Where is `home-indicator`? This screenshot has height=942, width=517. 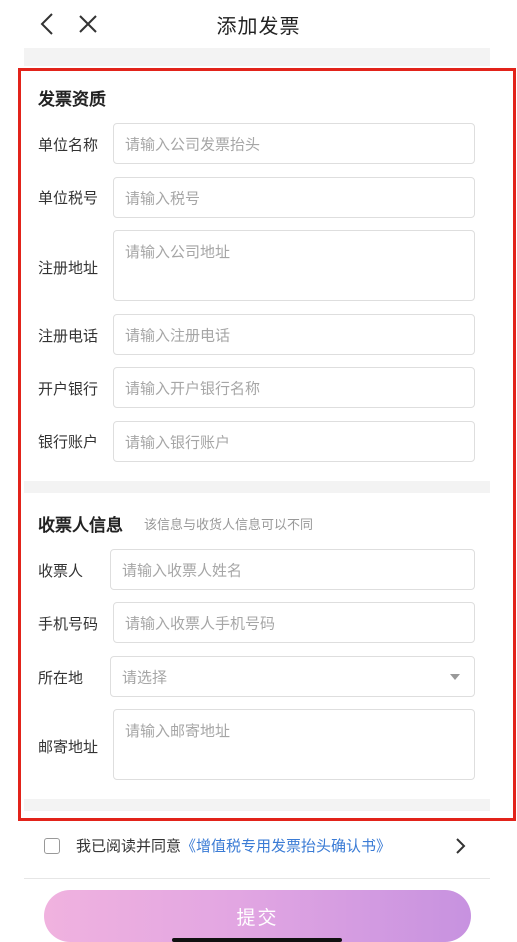
home-indicator is located at coordinates (257, 940).